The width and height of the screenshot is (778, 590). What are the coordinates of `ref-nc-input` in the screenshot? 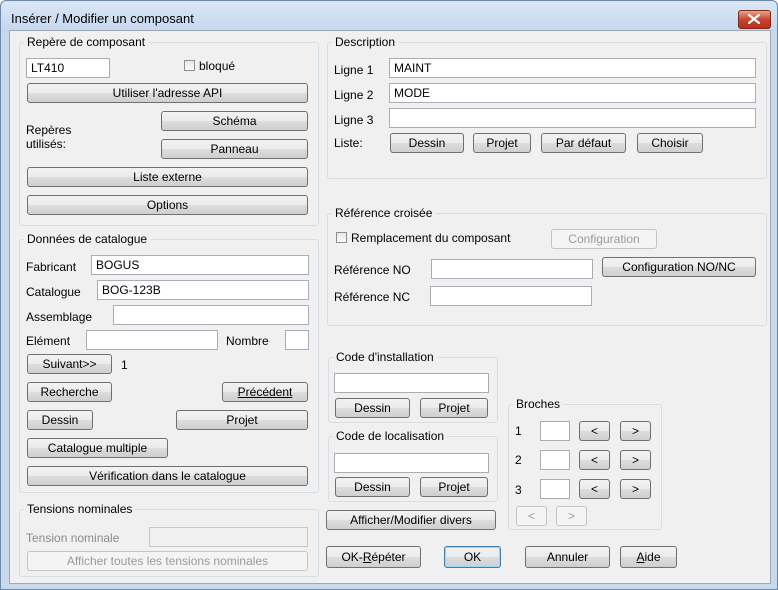 It's located at (511, 296).